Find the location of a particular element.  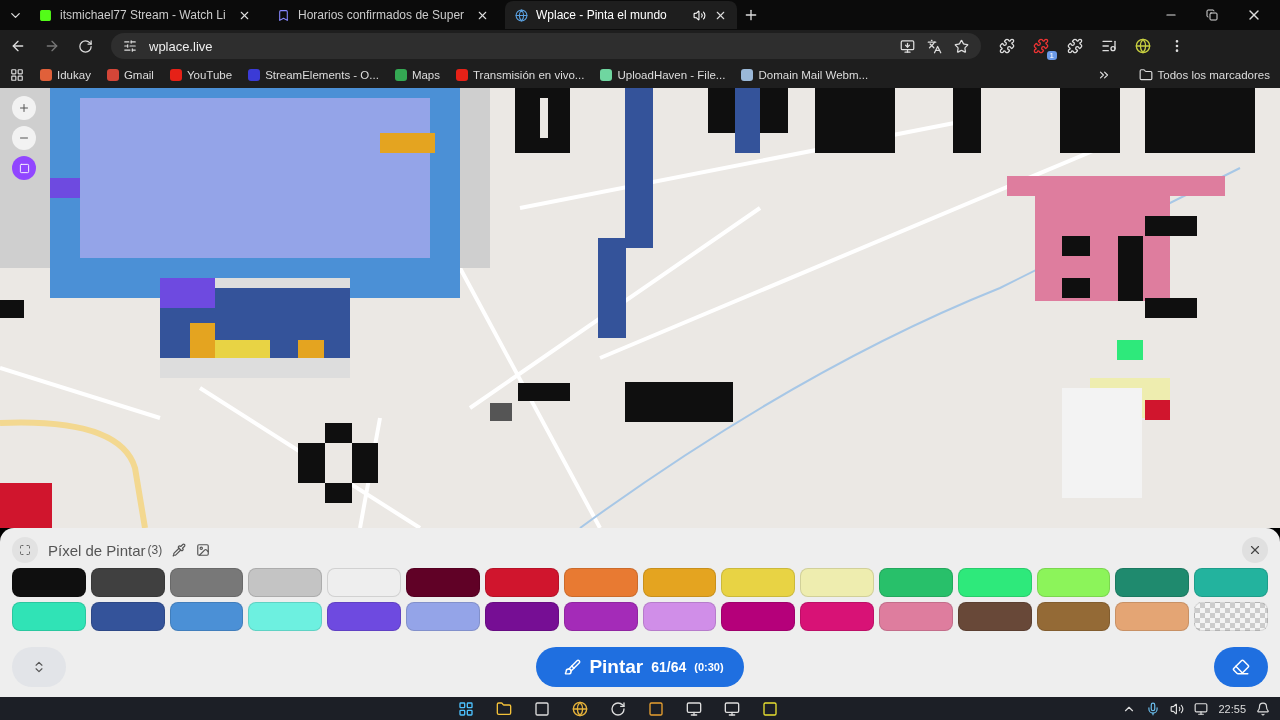

clock-time: 22:55 is located at coordinates (1232, 708).